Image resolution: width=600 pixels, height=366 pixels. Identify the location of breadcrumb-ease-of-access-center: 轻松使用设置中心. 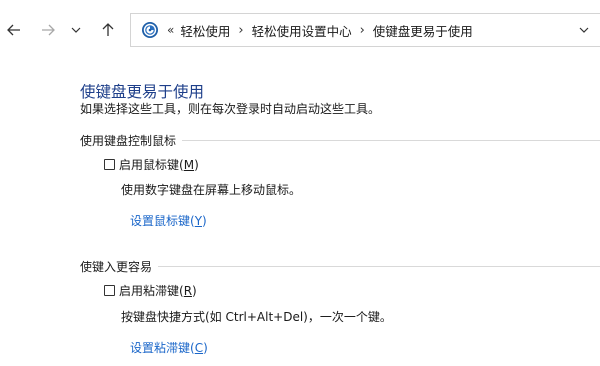
(302, 30).